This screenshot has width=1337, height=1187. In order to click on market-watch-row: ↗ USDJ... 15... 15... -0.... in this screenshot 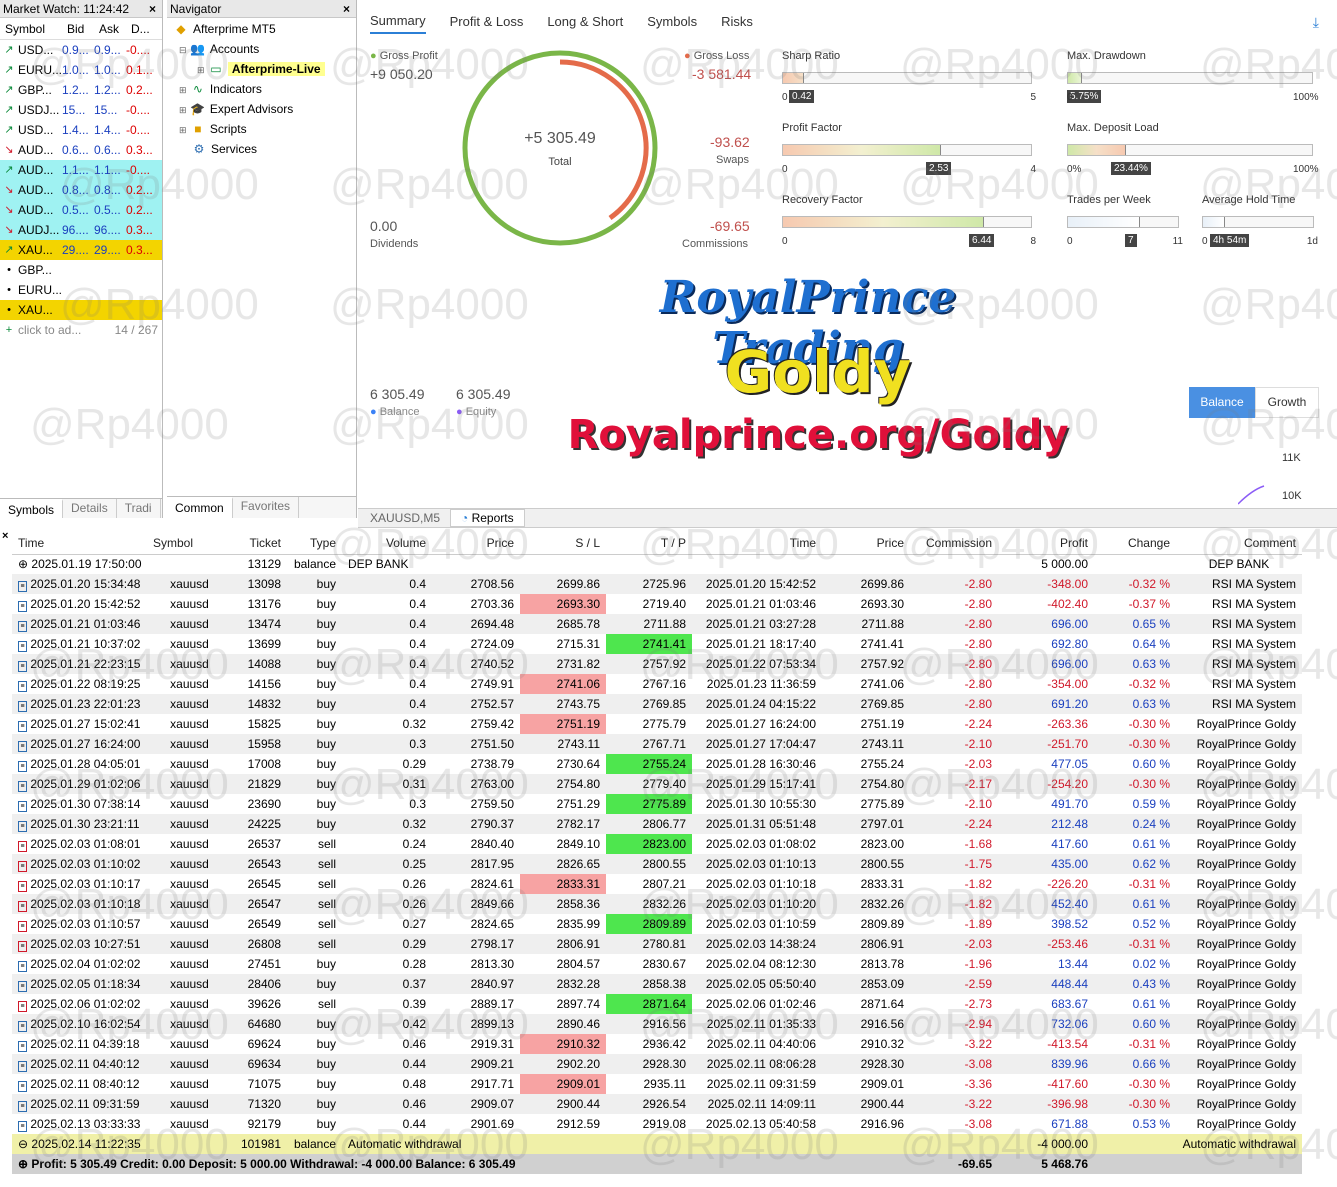, I will do `click(81, 110)`.